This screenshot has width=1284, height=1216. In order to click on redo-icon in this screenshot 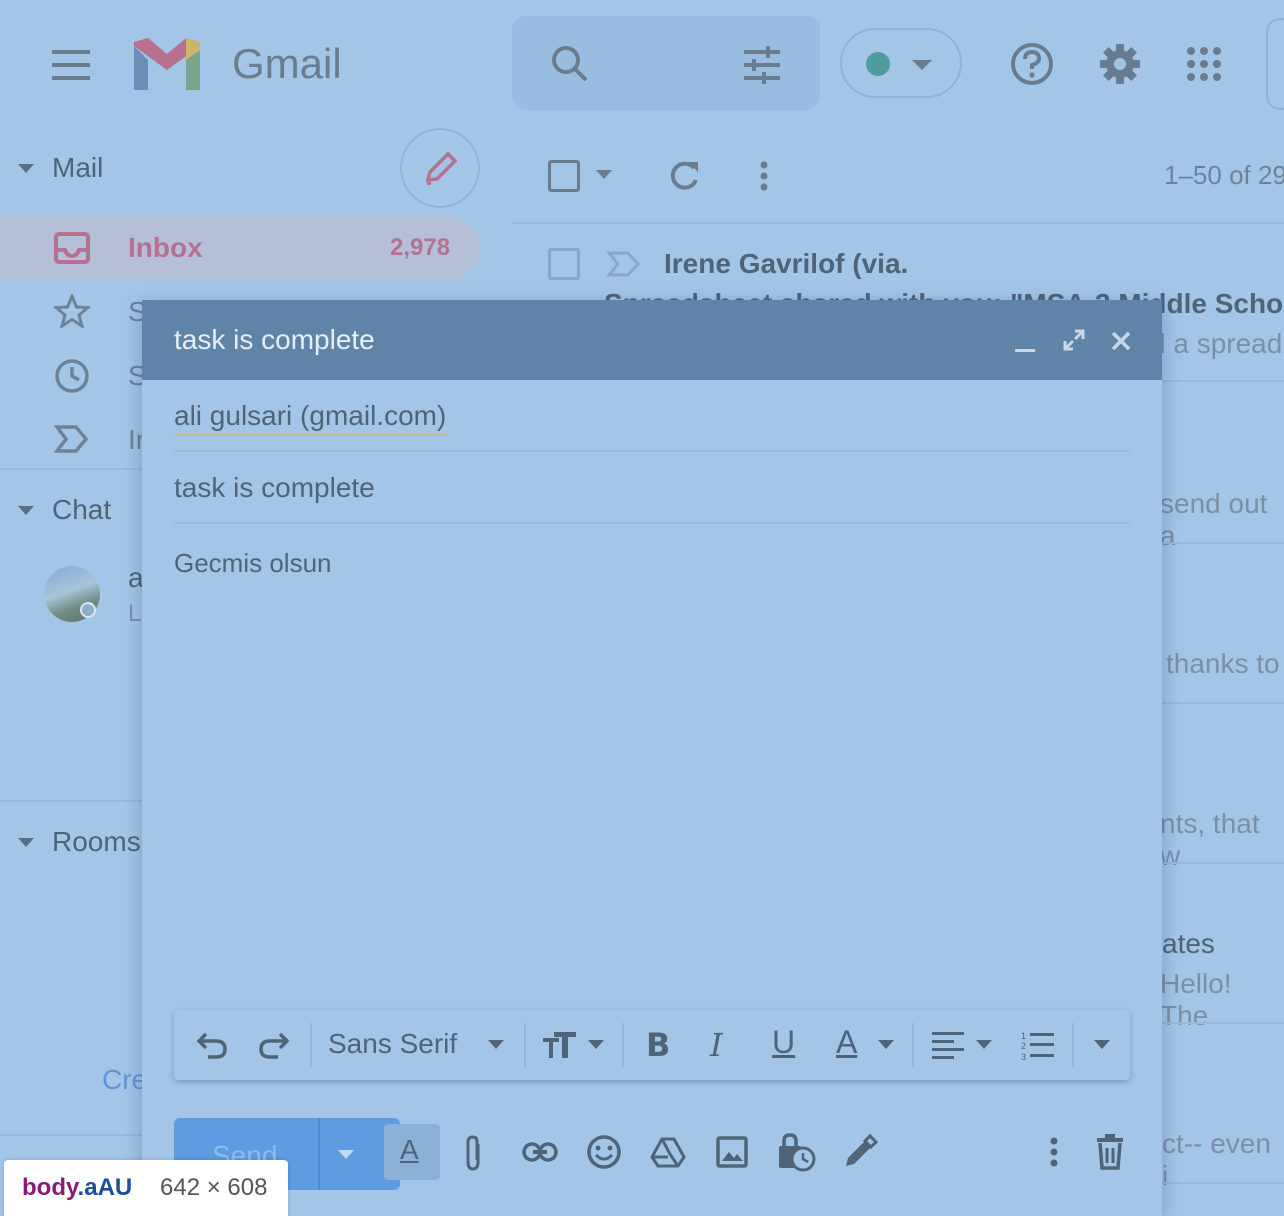, I will do `click(274, 1045)`.